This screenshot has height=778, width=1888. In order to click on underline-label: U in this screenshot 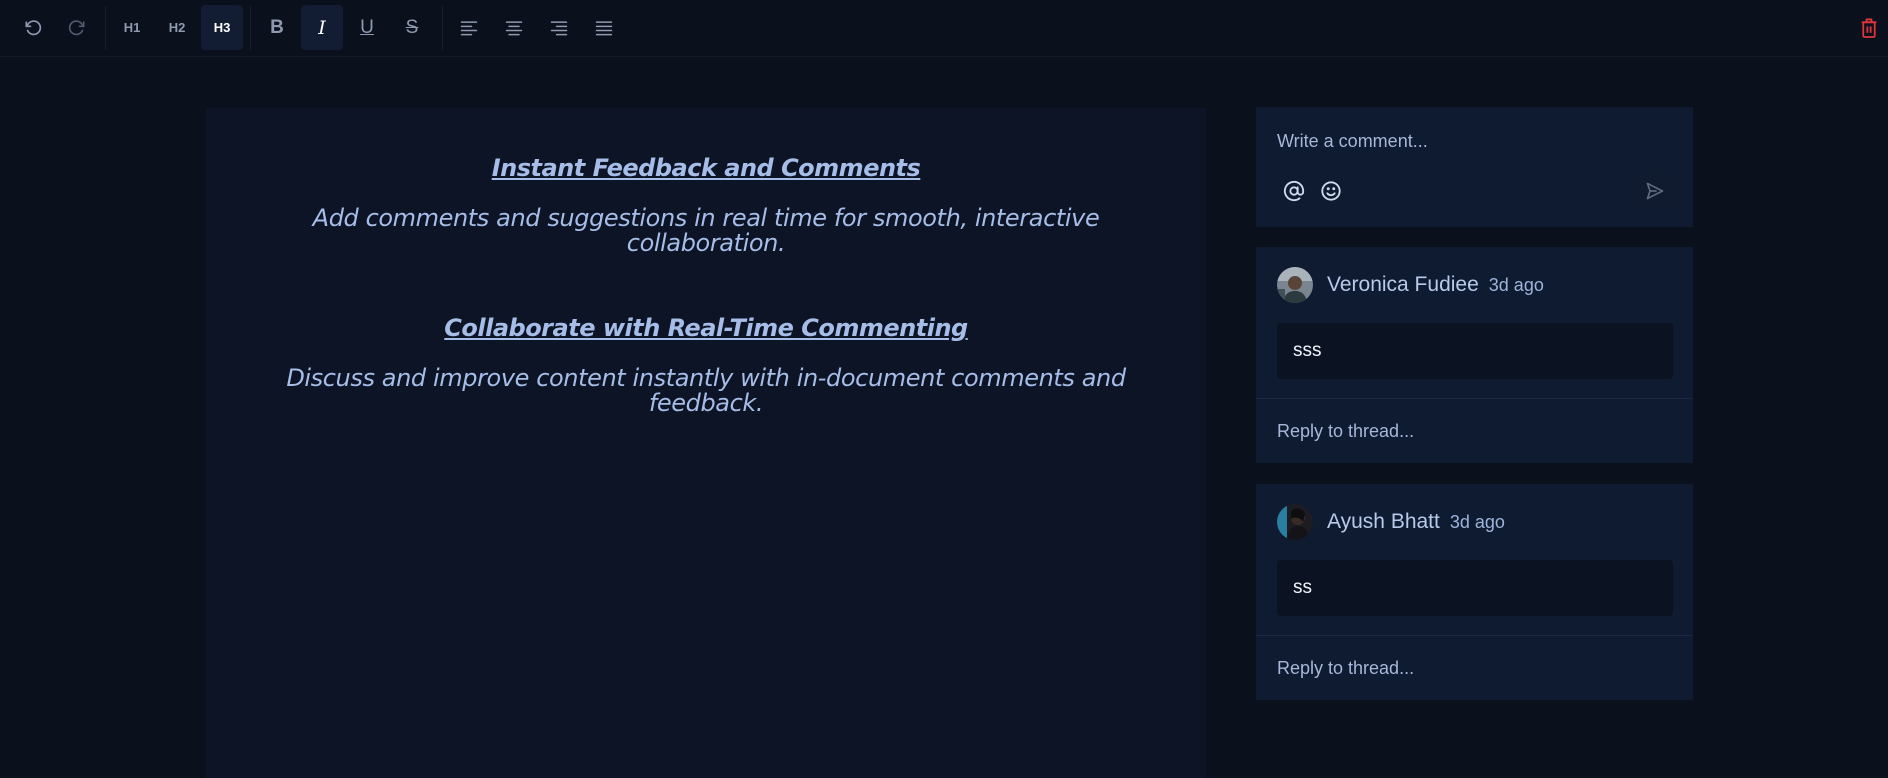, I will do `click(367, 27)`.